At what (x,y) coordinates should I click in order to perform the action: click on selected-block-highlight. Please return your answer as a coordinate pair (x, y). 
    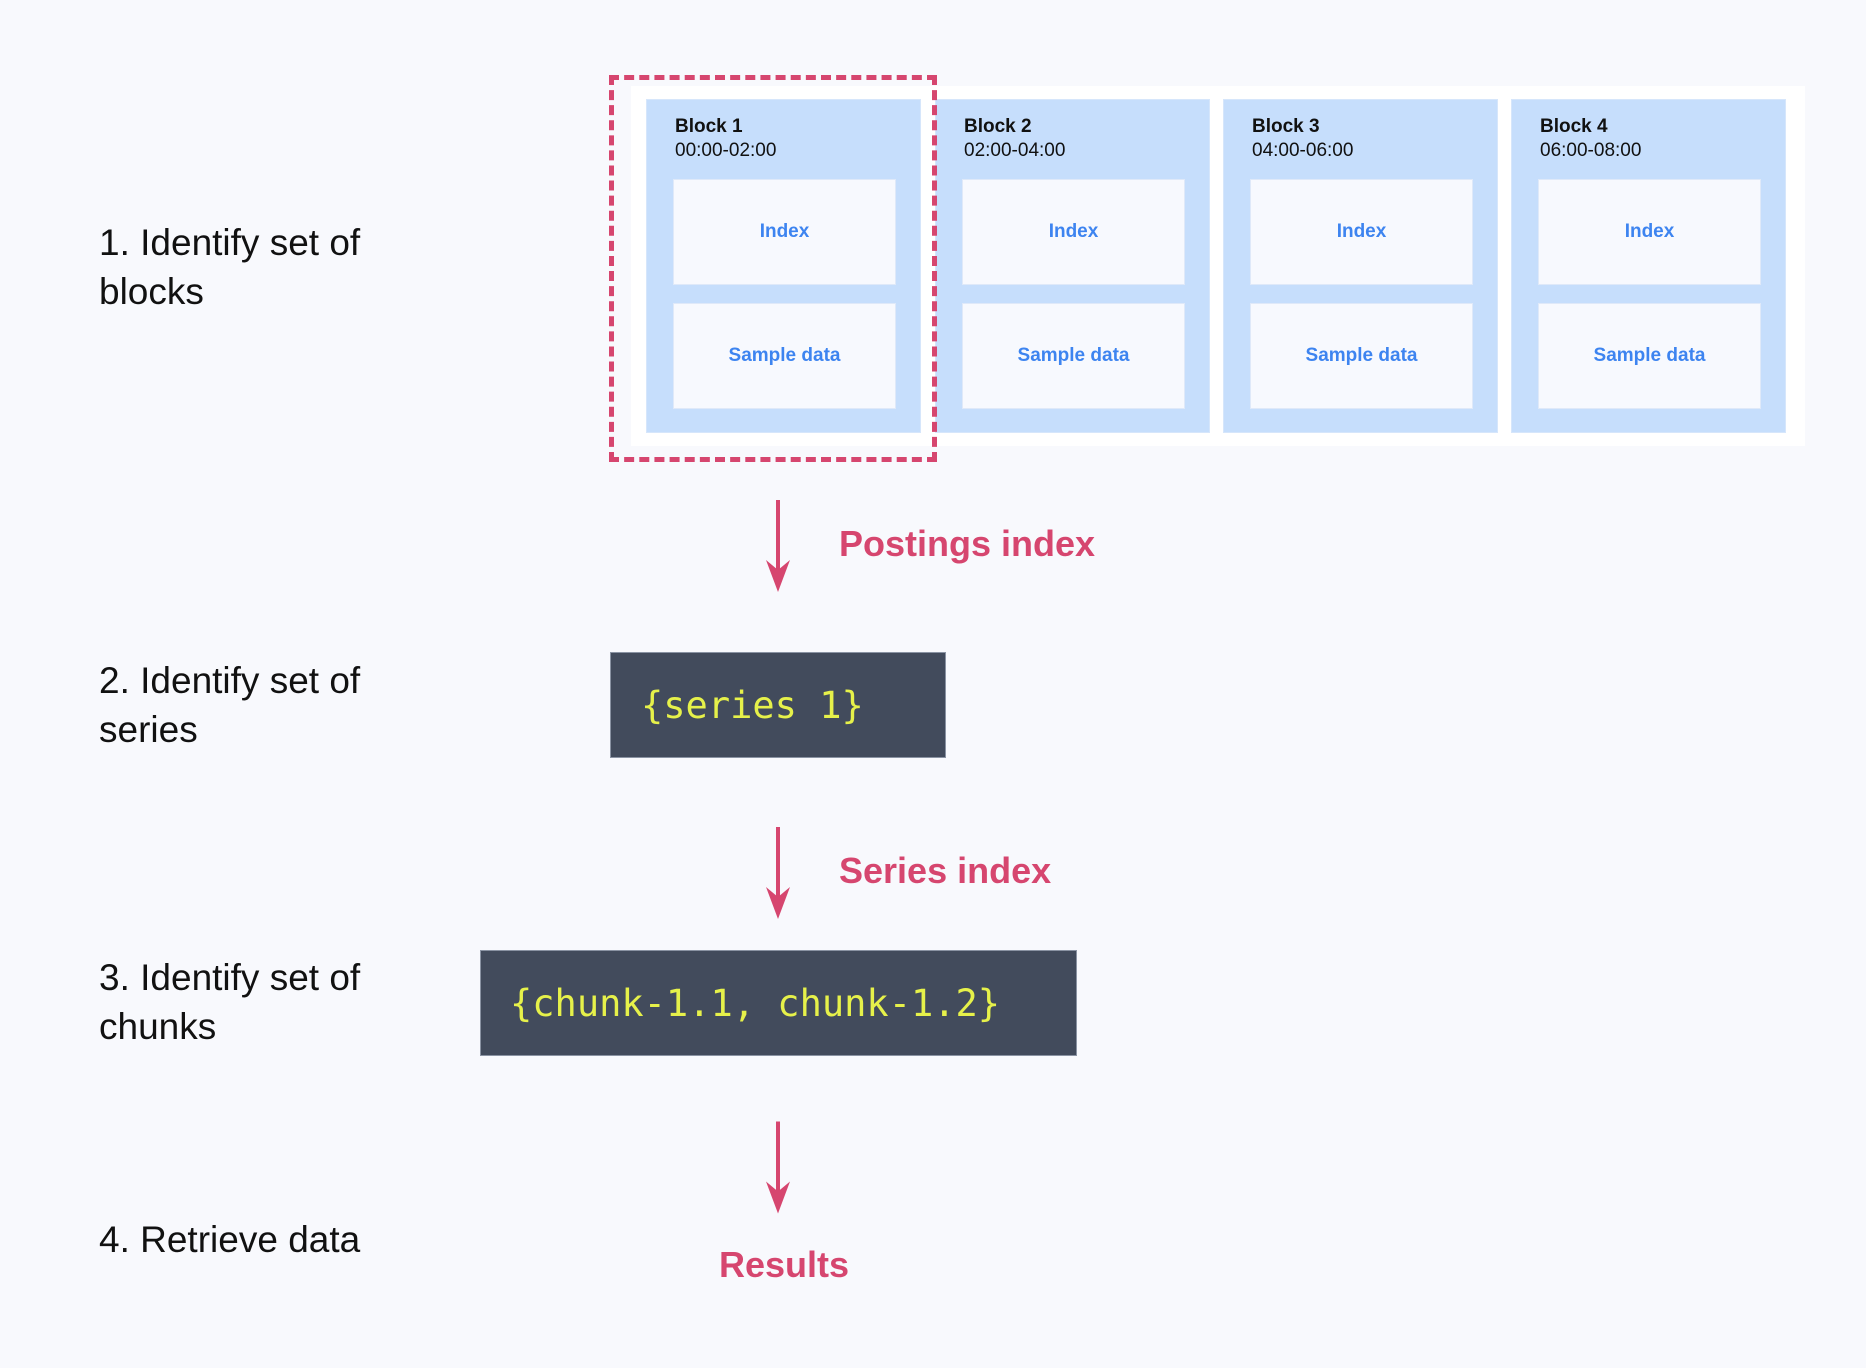
    Looking at the image, I should click on (773, 268).